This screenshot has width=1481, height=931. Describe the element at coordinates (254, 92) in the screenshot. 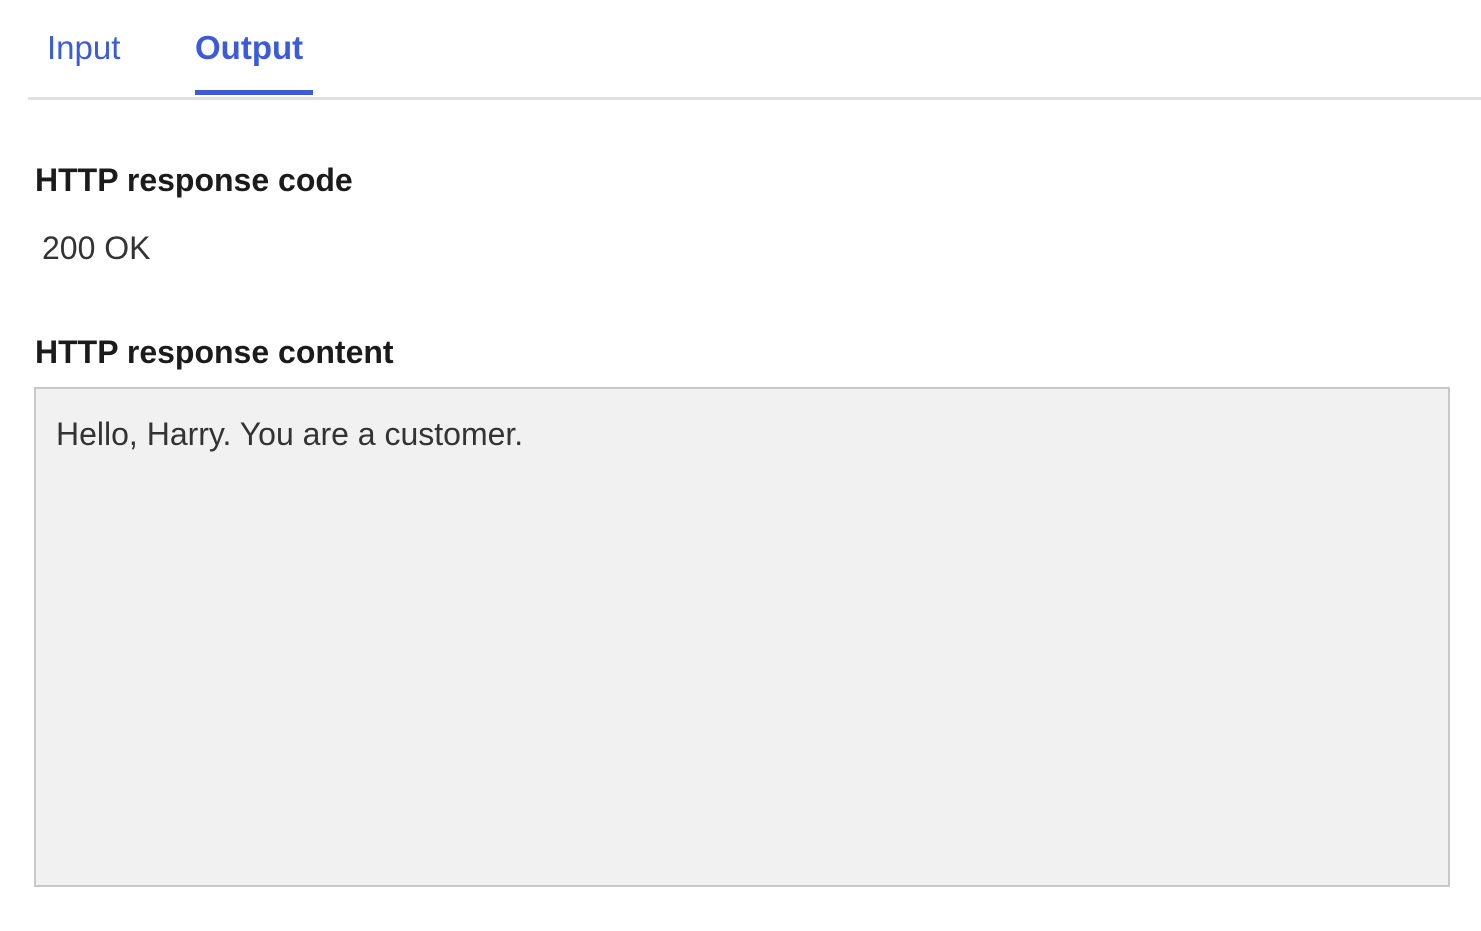

I see `active-tab-indicator` at that location.